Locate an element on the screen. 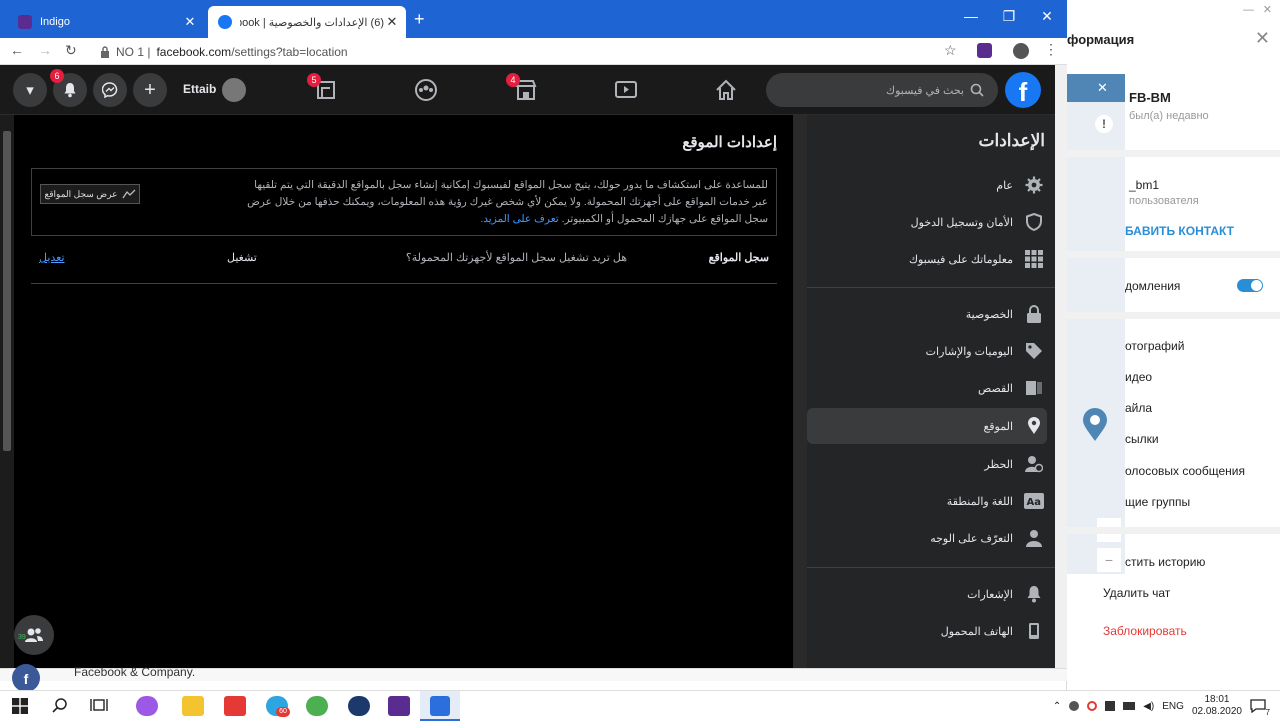 The height and width of the screenshot is (721, 1280). tag-icon is located at coordinates (1034, 351).